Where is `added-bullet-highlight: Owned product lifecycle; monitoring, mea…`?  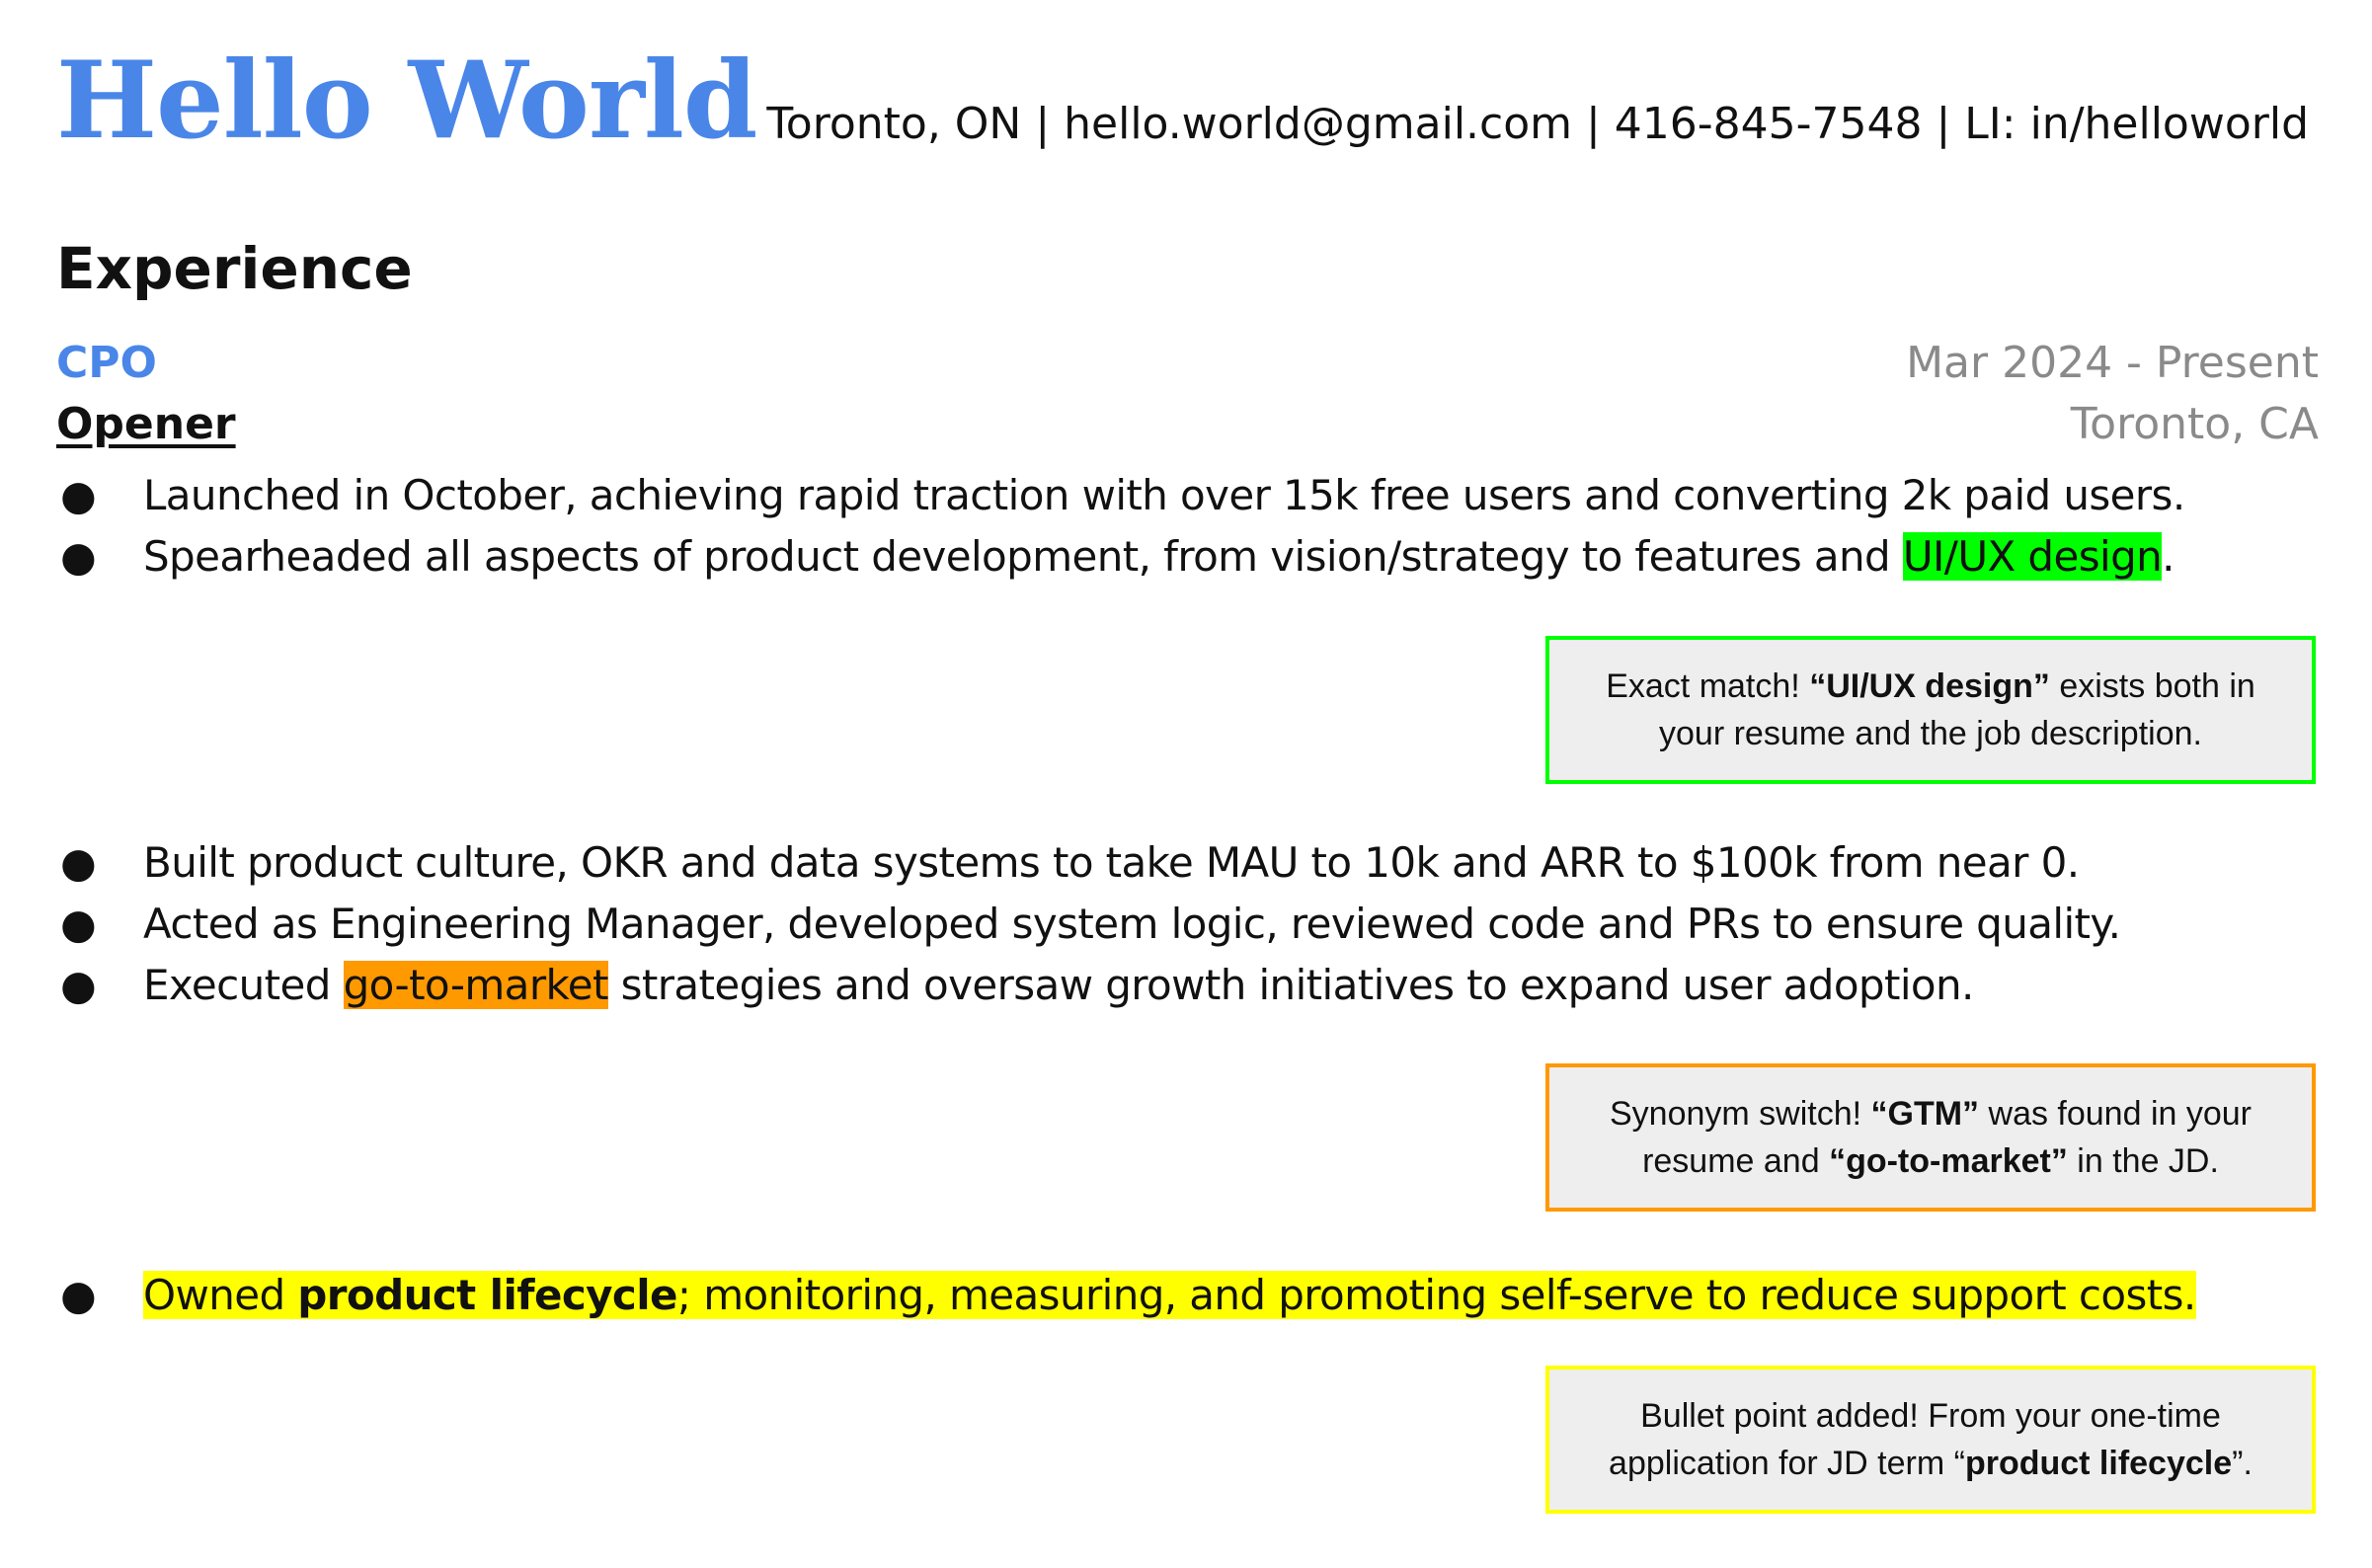 added-bullet-highlight: Owned product lifecycle; monitoring, mea… is located at coordinates (1169, 1295).